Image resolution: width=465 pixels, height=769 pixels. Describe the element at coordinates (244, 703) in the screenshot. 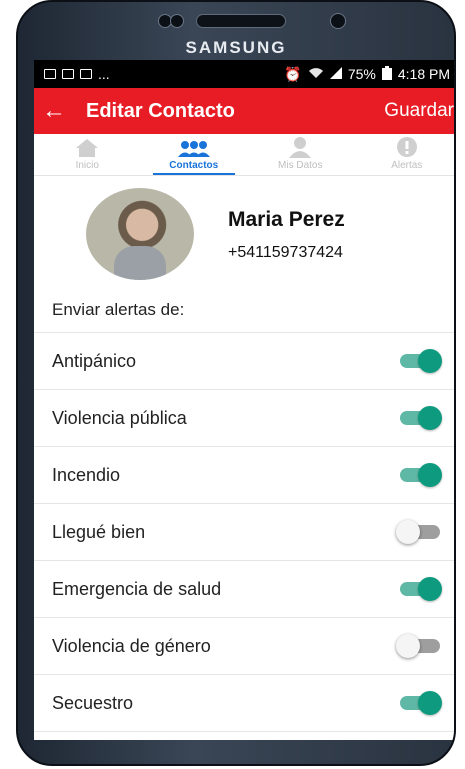

I see `alert-row-secuestro: Secuestro` at that location.